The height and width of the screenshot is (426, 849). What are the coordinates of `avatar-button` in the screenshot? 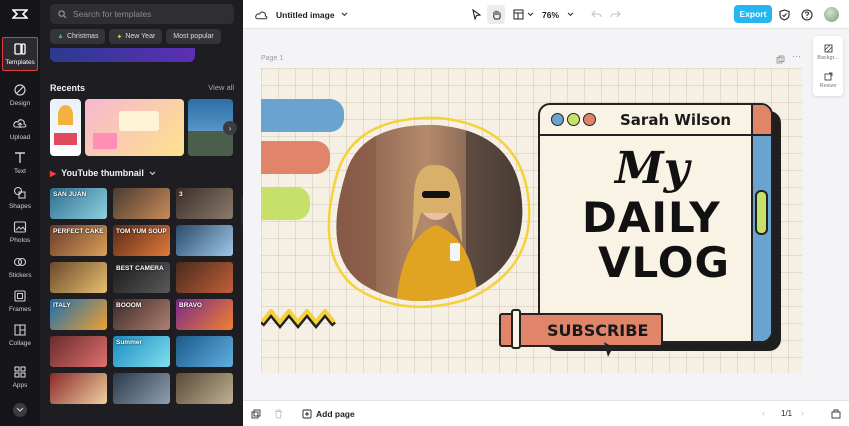 It's located at (831, 14).